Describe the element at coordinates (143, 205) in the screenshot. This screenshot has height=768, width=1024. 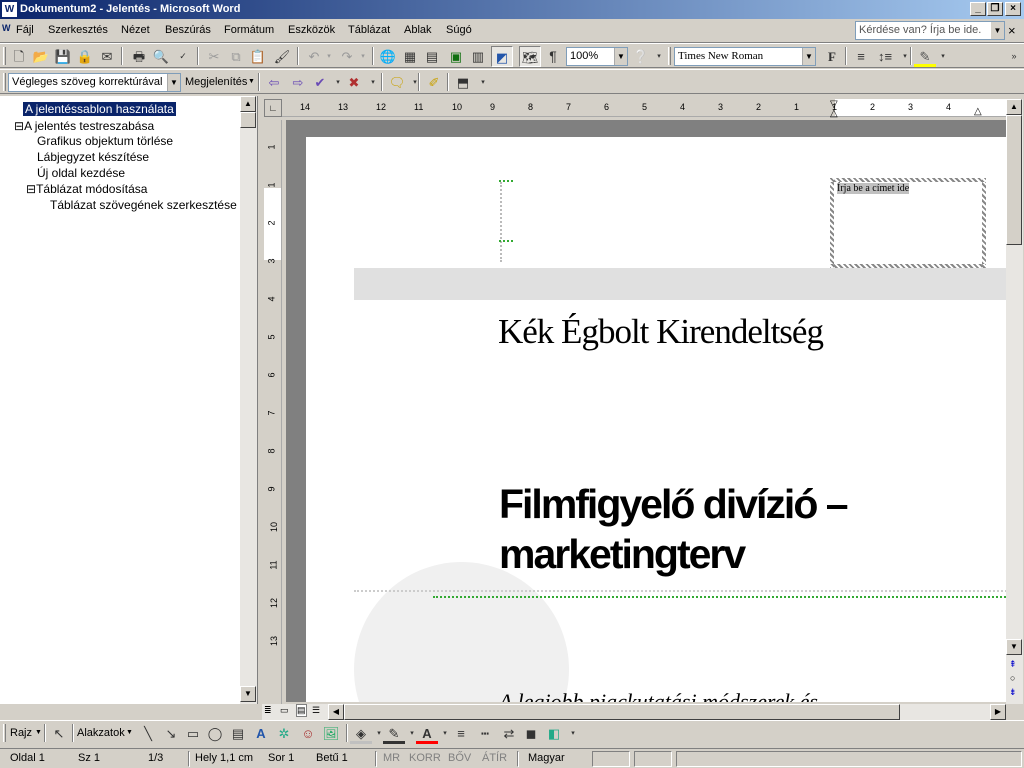
I see `map-node: Táblázat szövegének szerkesztése` at that location.